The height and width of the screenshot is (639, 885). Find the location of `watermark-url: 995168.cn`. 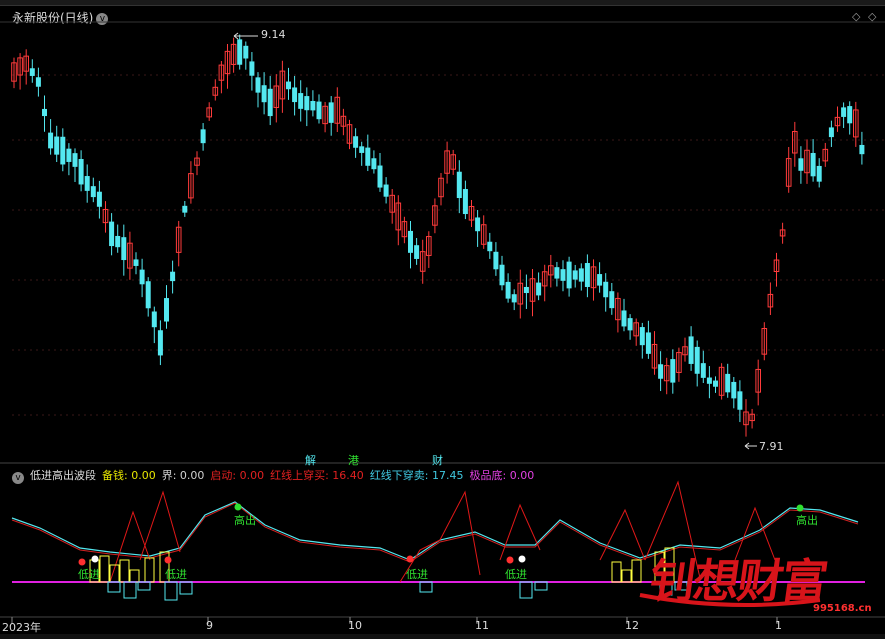

watermark-url: 995168.cn is located at coordinates (842, 608).